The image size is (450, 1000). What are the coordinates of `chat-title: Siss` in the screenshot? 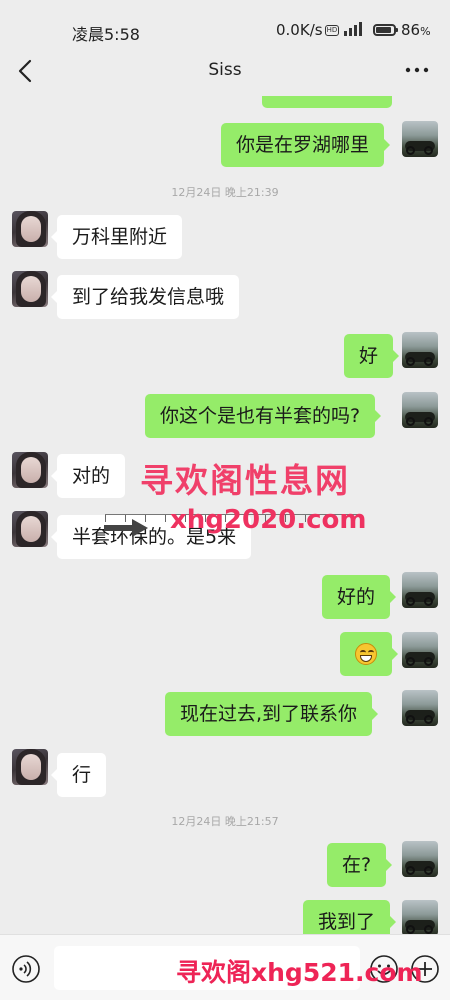 It's located at (225, 70).